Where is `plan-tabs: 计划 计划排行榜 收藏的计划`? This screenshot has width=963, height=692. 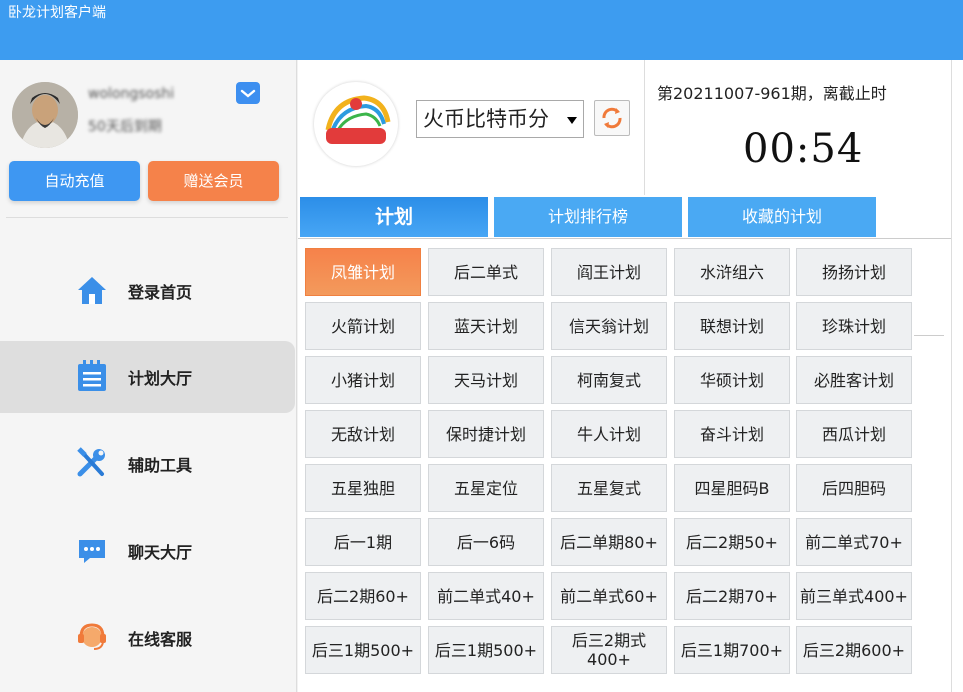 plan-tabs: 计划 计划排行榜 收藏的计划 is located at coordinates (624, 217).